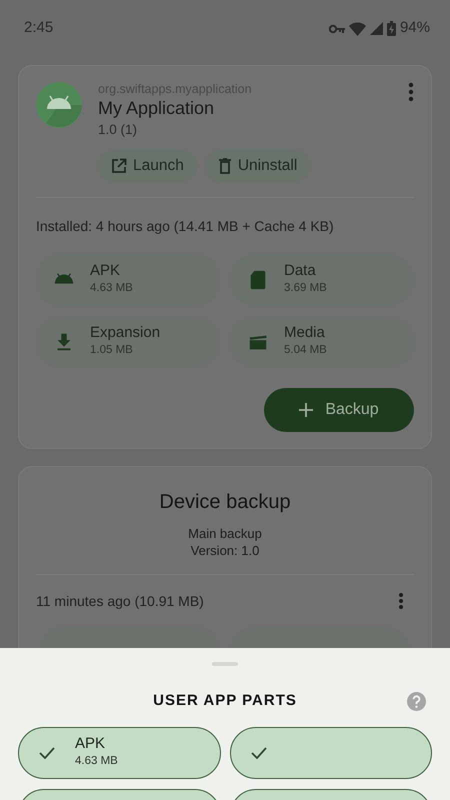 The height and width of the screenshot is (800, 450). I want to click on app-part-chip: Data 3.69 MB, so click(322, 280).